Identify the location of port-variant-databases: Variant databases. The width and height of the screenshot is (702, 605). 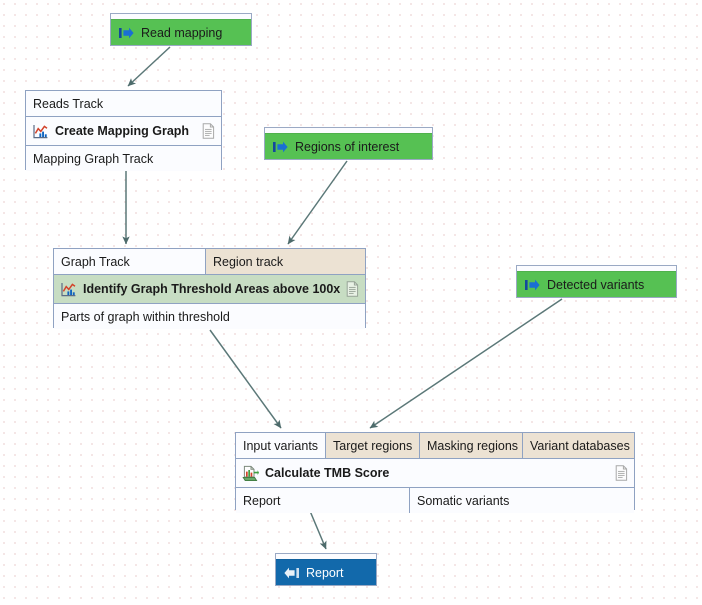
(578, 445).